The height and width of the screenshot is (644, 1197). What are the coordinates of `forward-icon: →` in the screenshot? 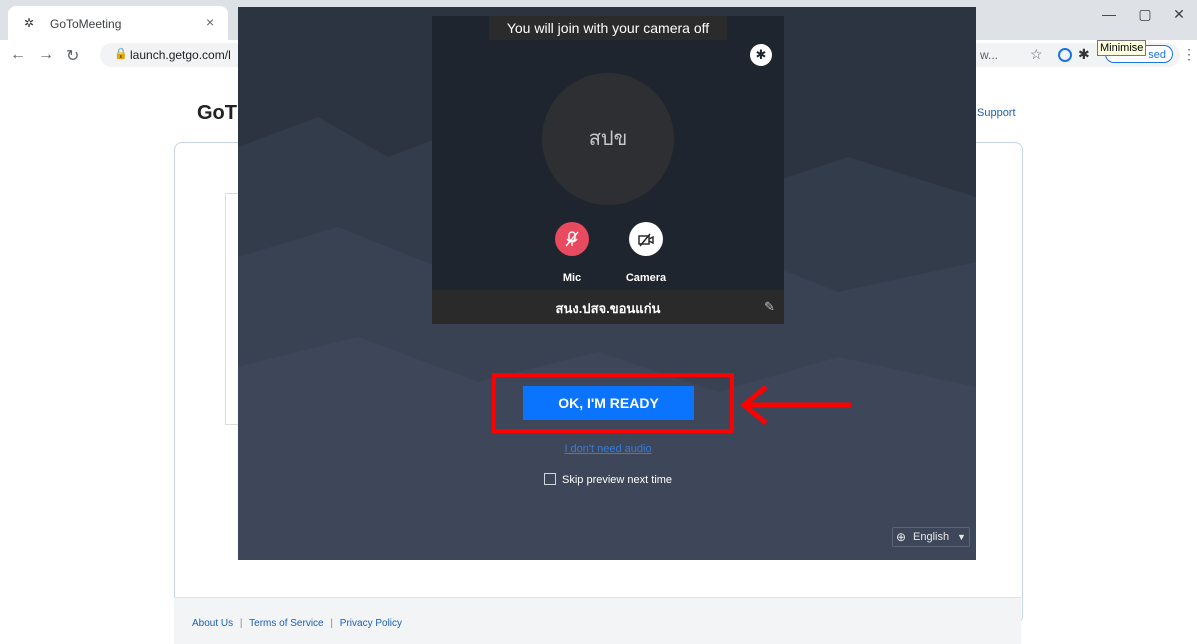 It's located at (46, 55).